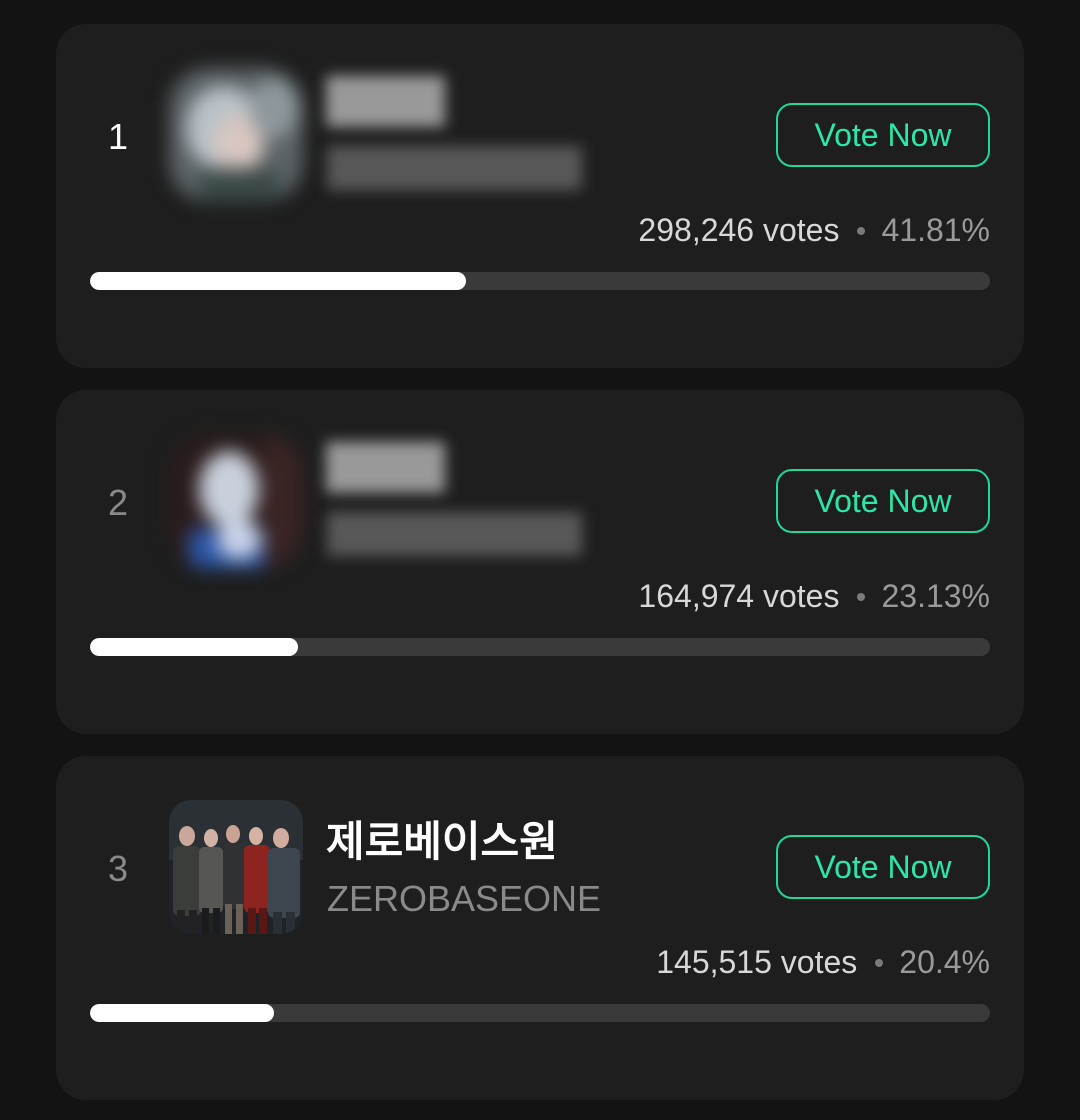 This screenshot has width=1080, height=1120. Describe the element at coordinates (739, 596) in the screenshot. I see `vote-count: 164,974 votes` at that location.